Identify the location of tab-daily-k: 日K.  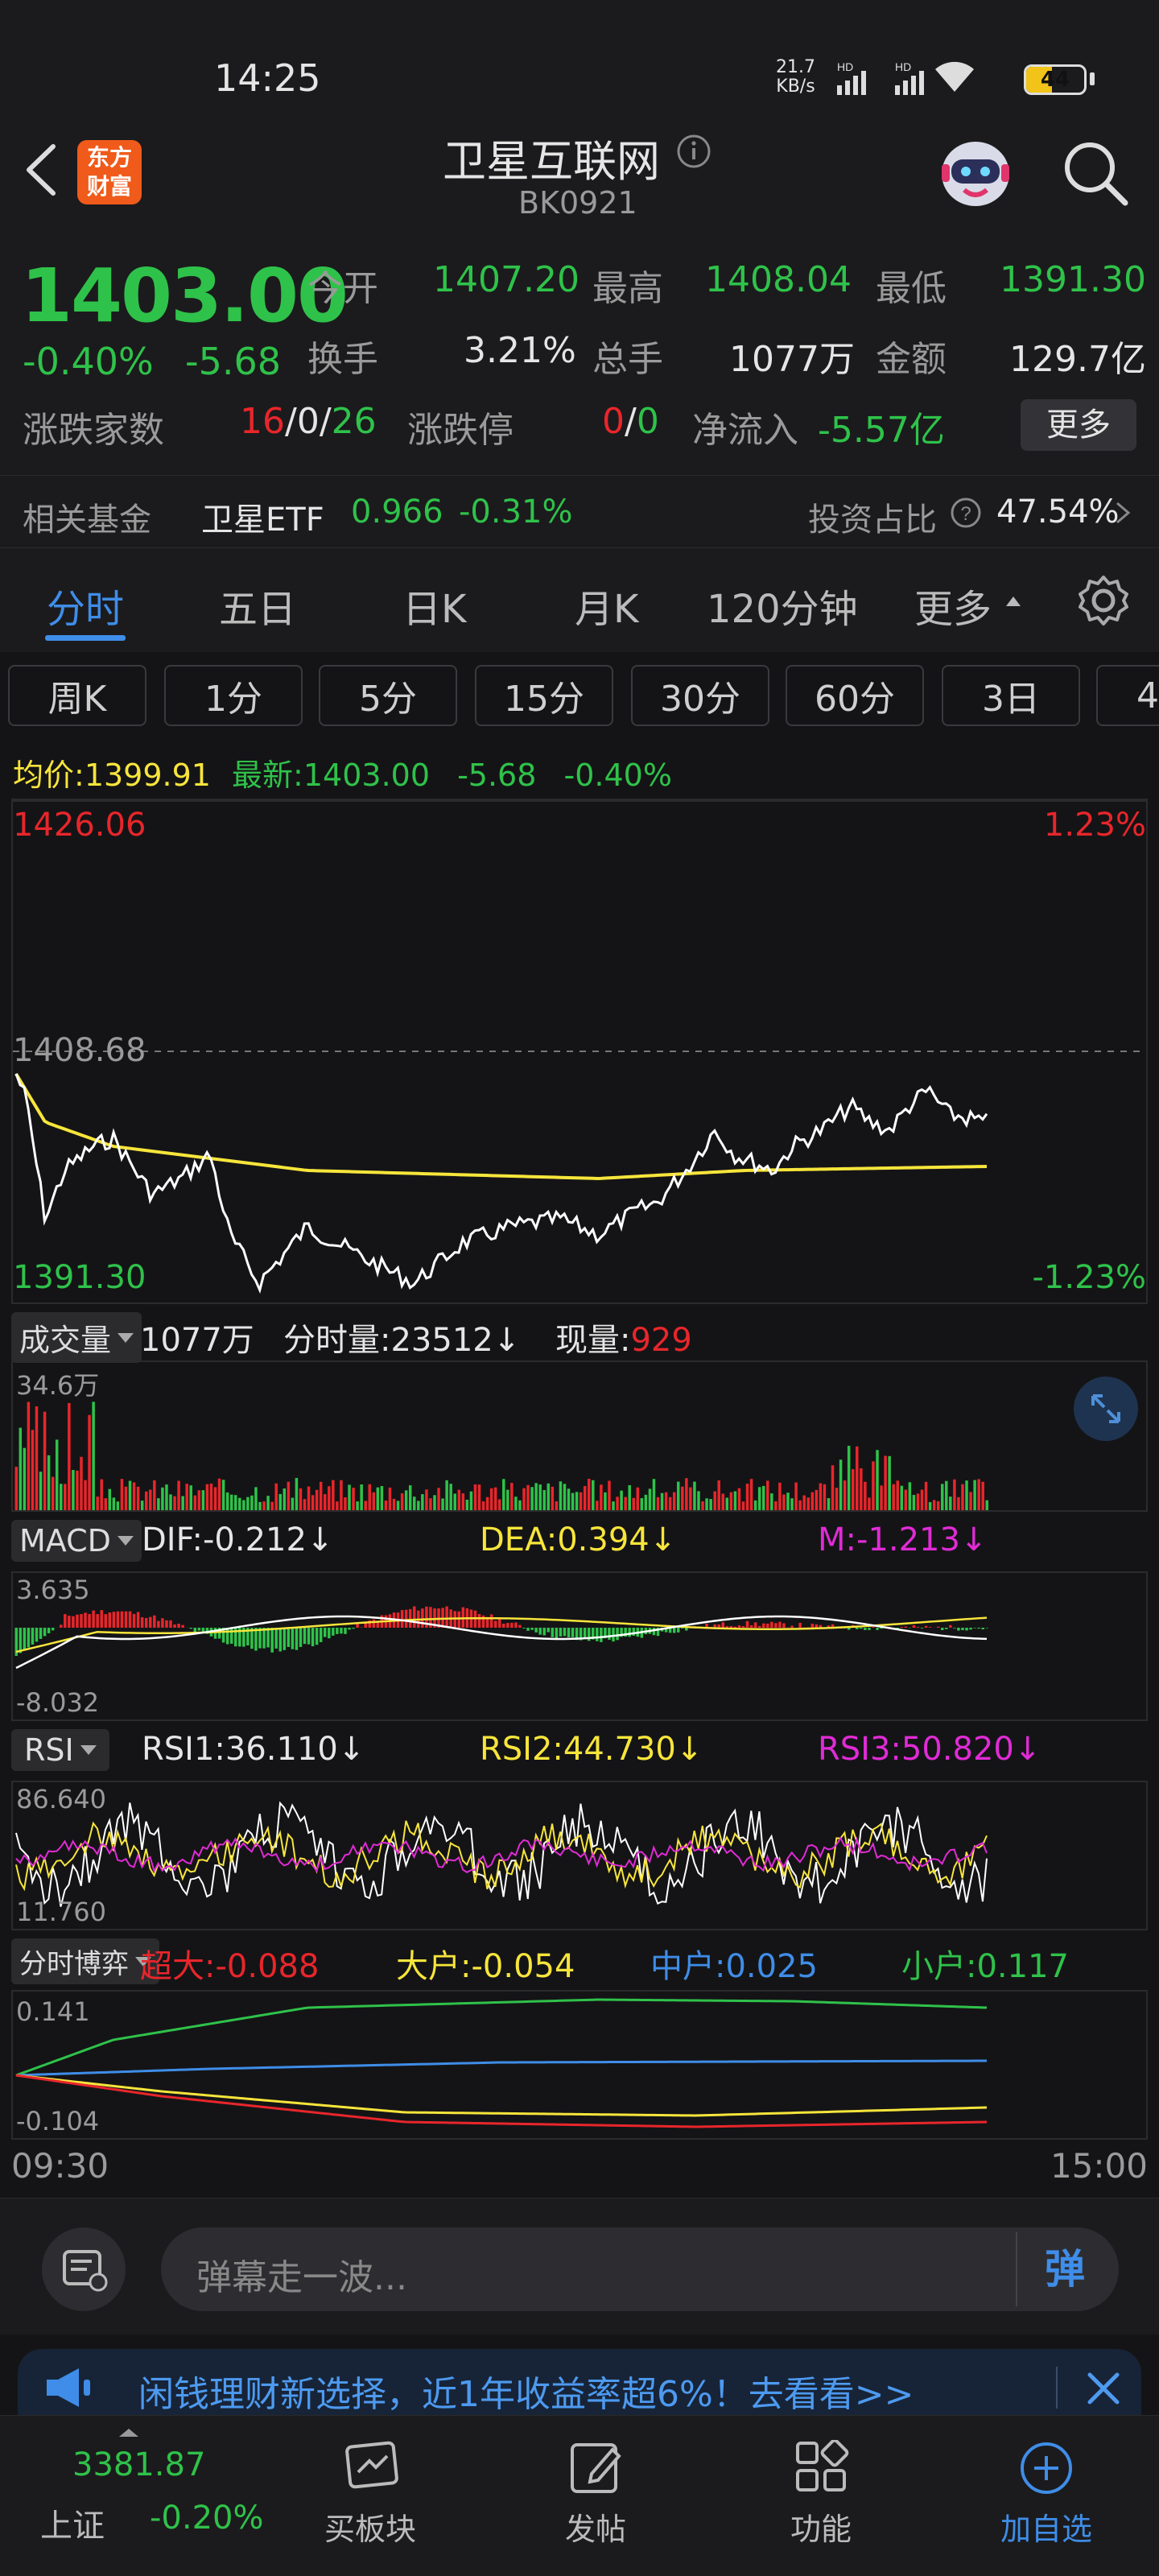
(434, 605).